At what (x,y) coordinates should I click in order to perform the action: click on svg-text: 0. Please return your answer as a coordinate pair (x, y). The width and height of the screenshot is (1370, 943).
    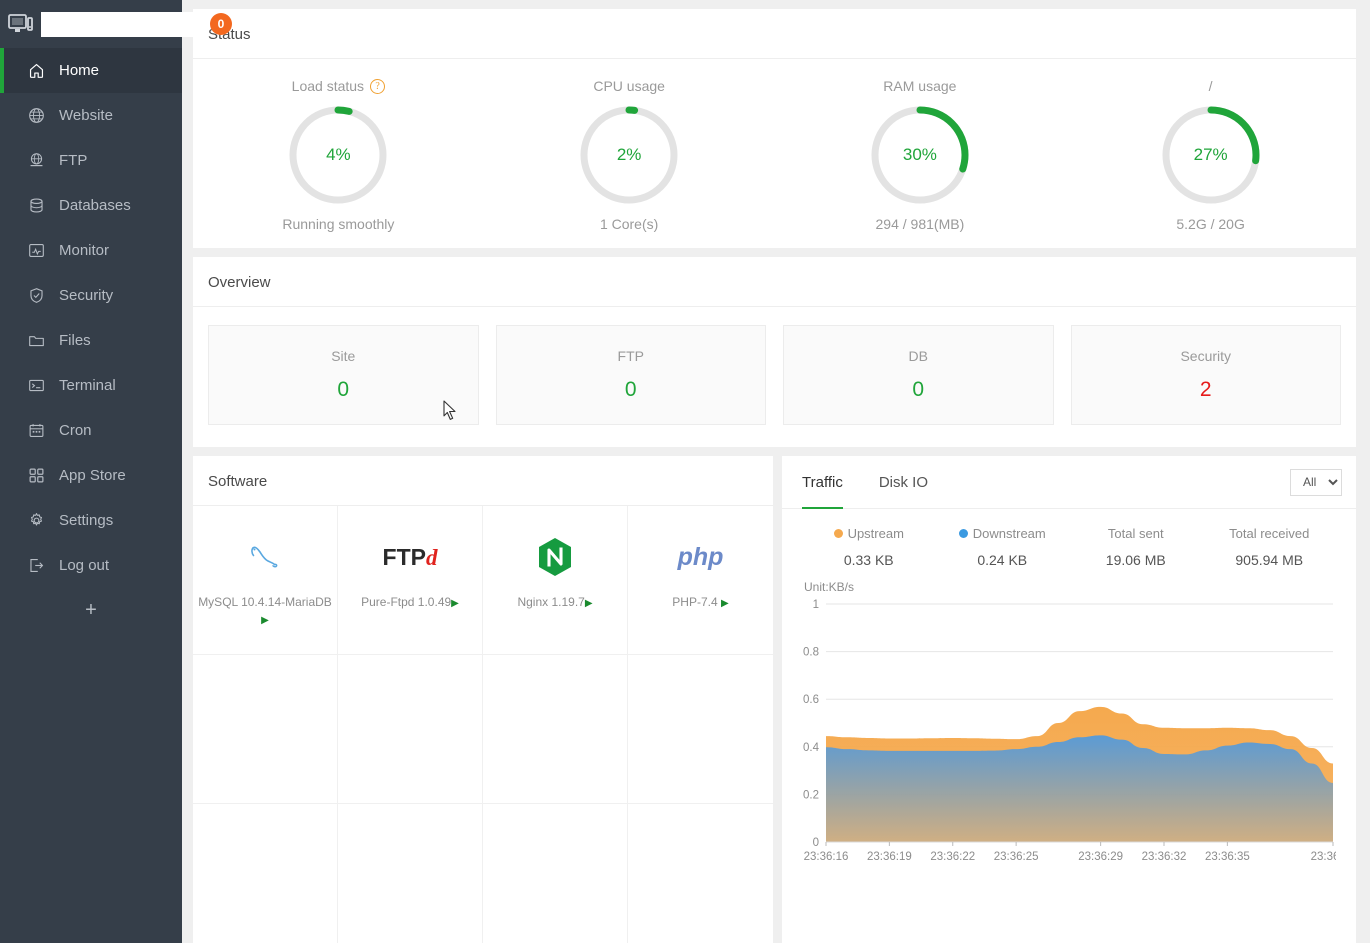
    Looking at the image, I should click on (816, 843).